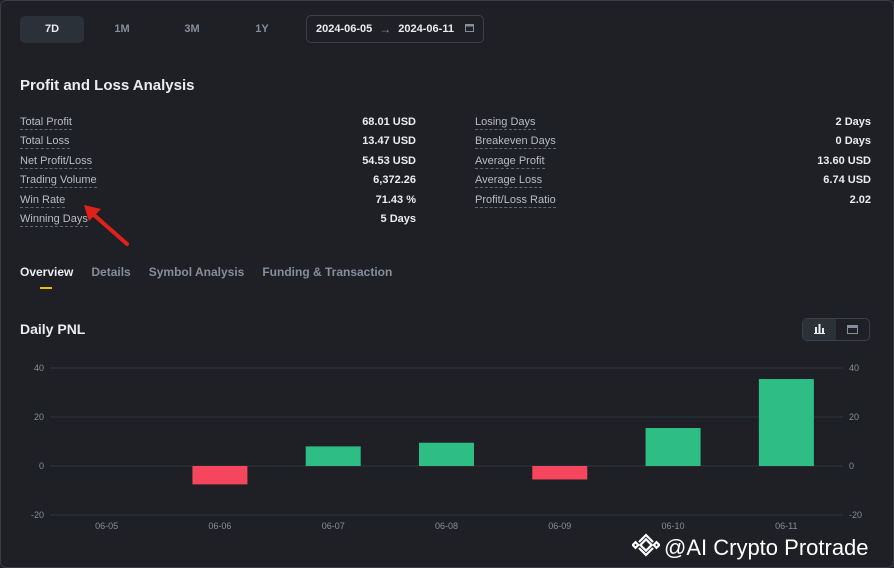 The width and height of the screenshot is (894, 568). I want to click on stat-value: 2 Days, so click(853, 122).